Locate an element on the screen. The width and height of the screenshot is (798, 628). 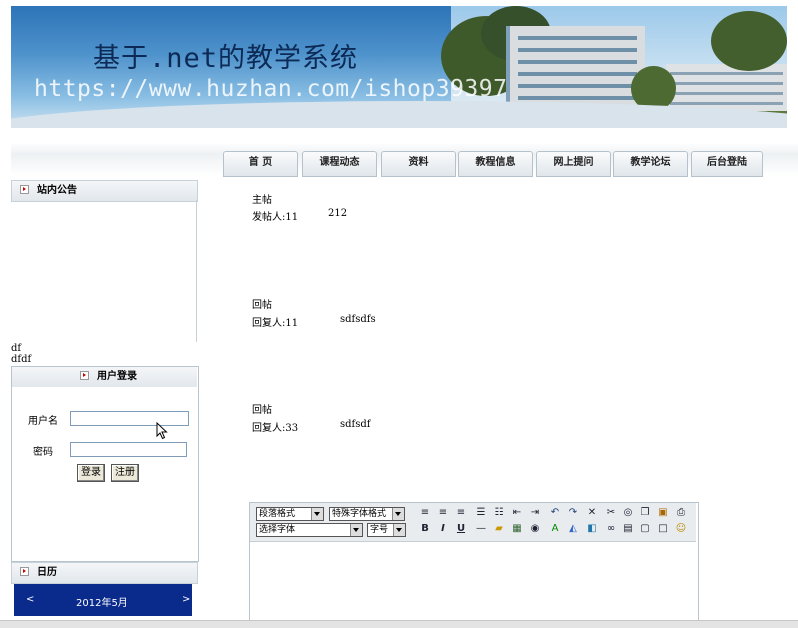
font-size-select: 字号 is located at coordinates (386, 530).